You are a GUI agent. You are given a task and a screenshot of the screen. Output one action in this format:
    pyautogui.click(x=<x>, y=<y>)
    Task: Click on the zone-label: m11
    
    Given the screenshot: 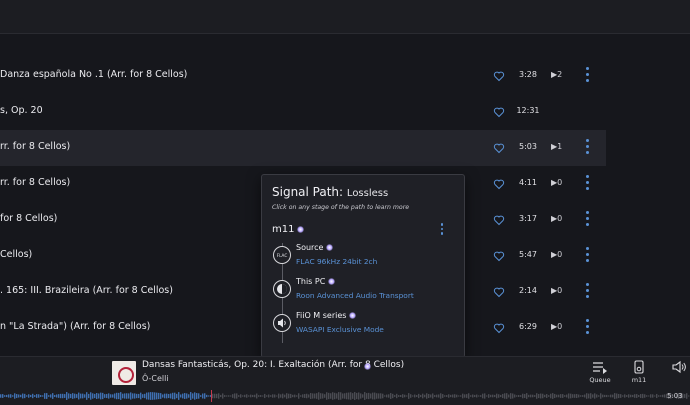 What is the action you would take?
    pyautogui.click(x=283, y=229)
    